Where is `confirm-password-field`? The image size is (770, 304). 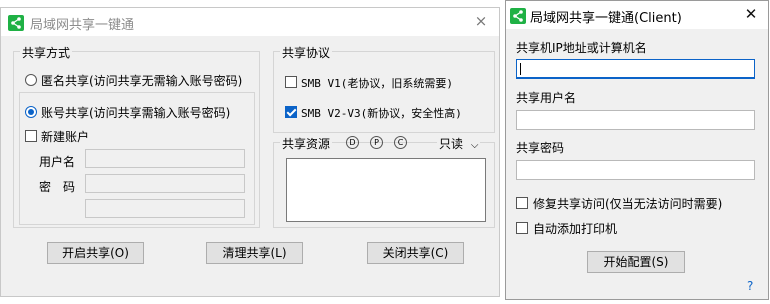 confirm-password-field is located at coordinates (165, 208).